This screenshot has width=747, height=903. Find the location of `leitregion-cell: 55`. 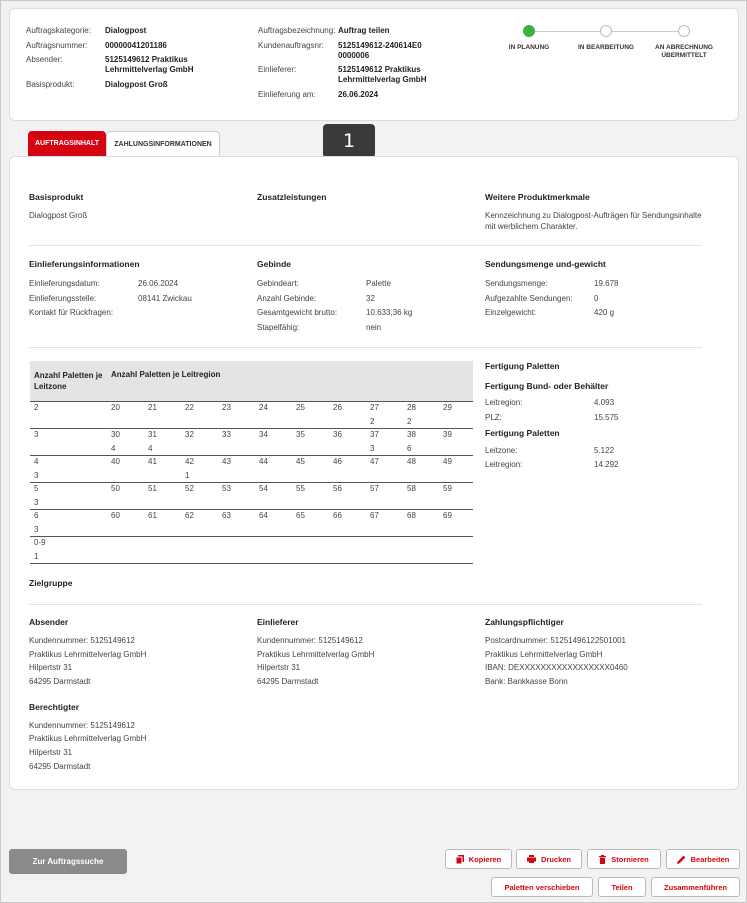

leitregion-cell: 55 is located at coordinates (300, 488).